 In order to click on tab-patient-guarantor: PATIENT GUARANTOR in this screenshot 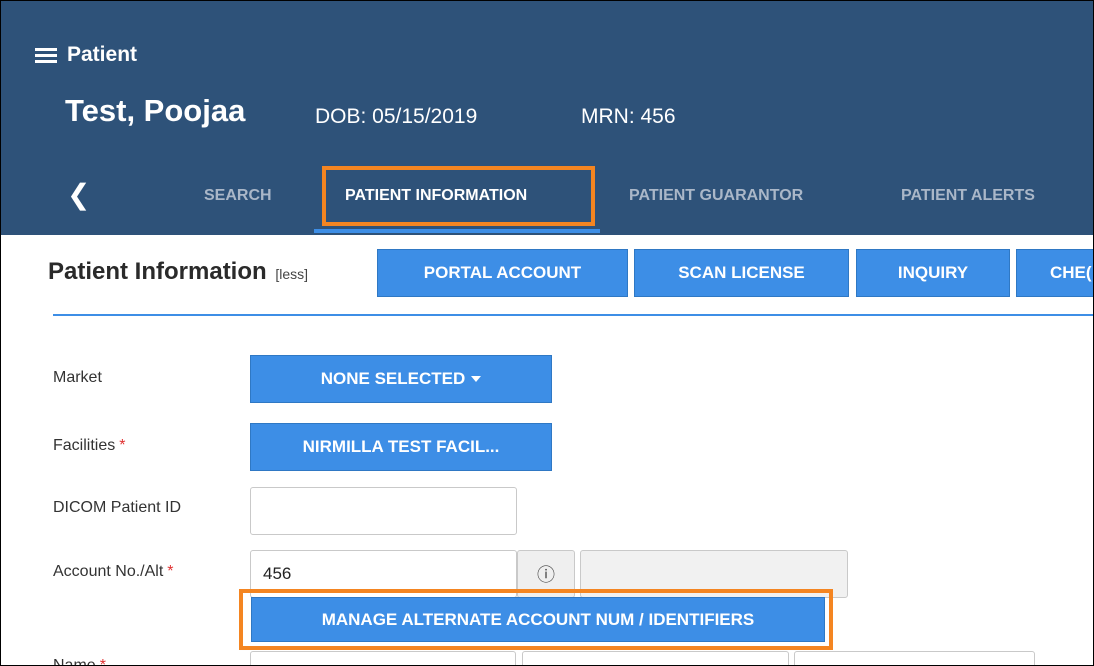, I will do `click(716, 196)`.